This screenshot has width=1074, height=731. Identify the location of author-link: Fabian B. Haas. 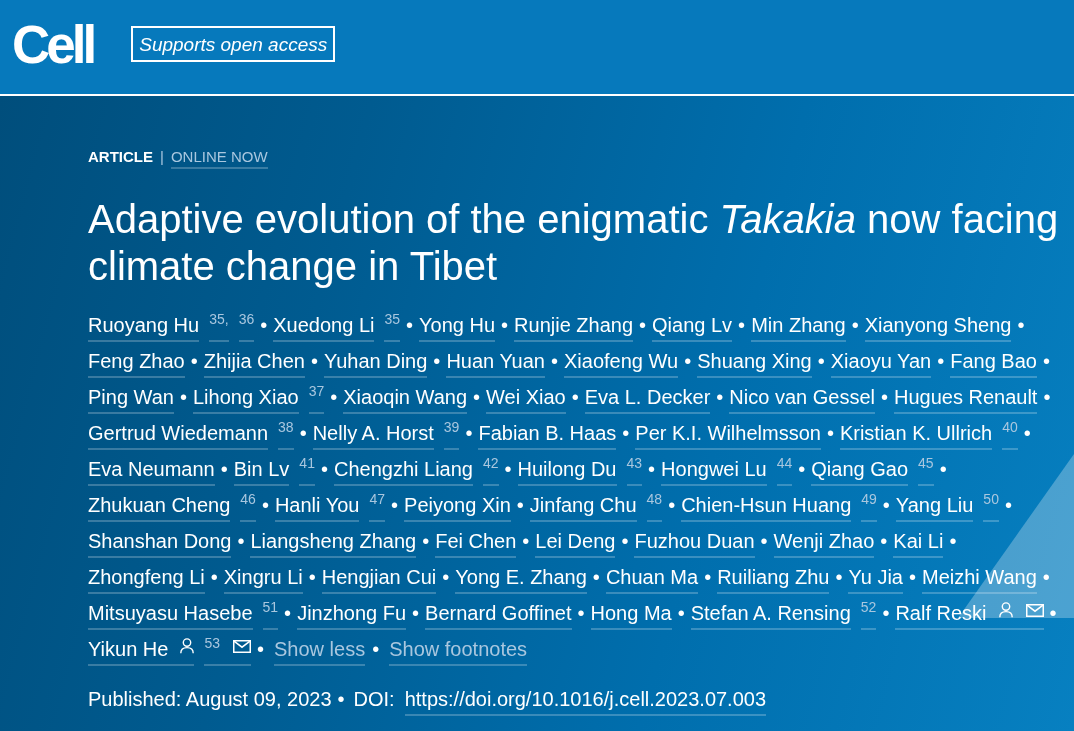
(547, 435).